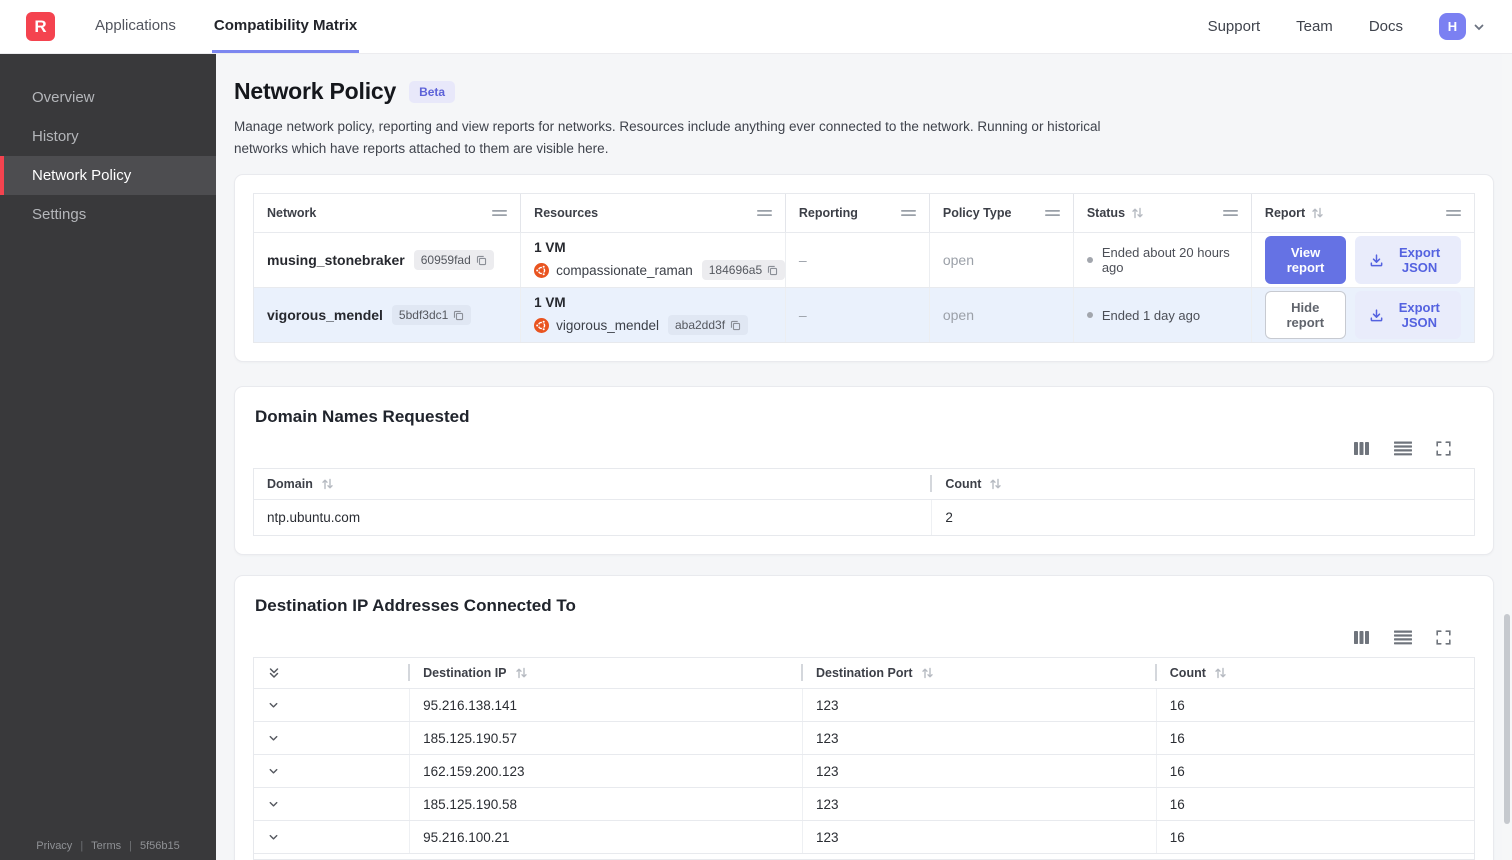 This screenshot has width=1512, height=860. I want to click on destination-row: 95.216.138.141 123 16, so click(864, 705).